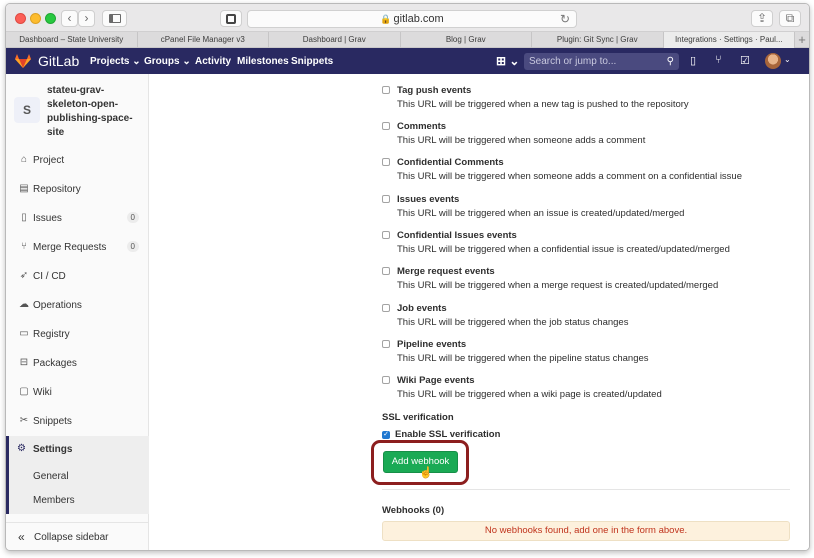 The height and width of the screenshot is (558, 814). I want to click on sidebar-item-operations: ☁ Operations, so click(77, 307).